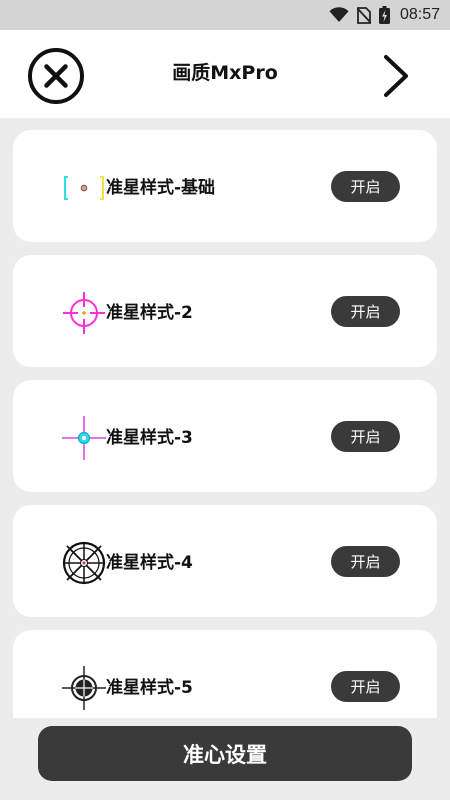 This screenshot has height=800, width=450. I want to click on crosshair-style-label: 准星样式-4, so click(149, 563).